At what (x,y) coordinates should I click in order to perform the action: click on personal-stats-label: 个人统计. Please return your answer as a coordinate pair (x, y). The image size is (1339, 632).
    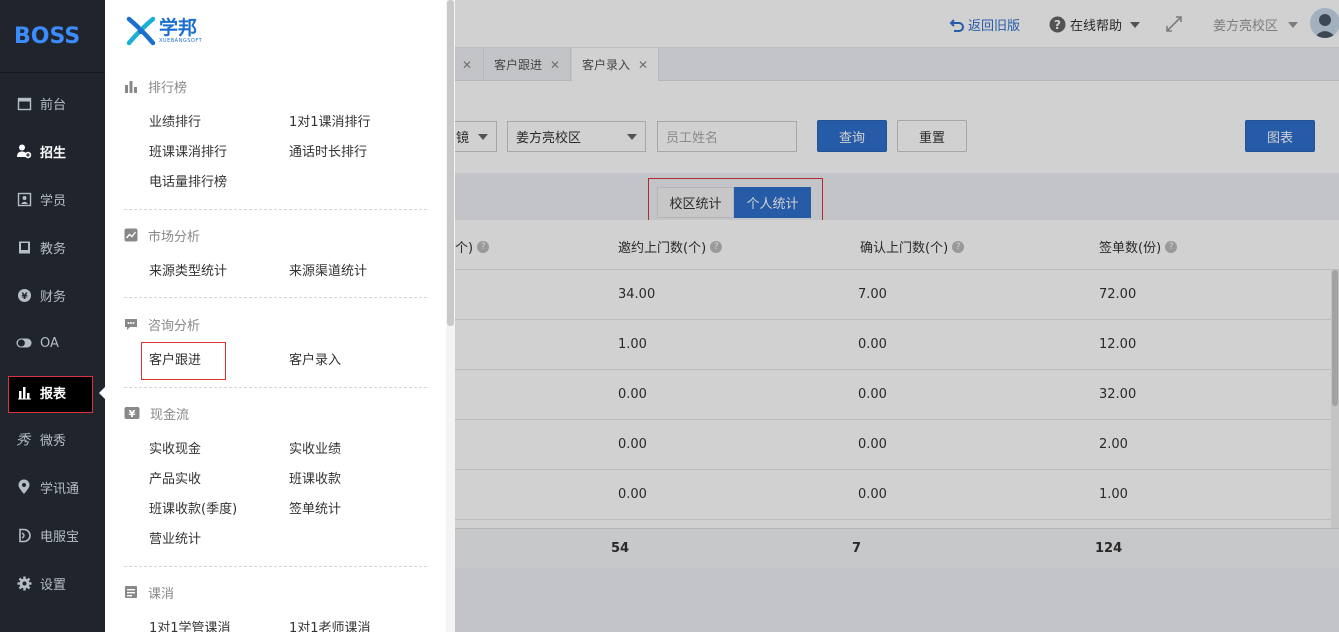
    Looking at the image, I should click on (772, 204).